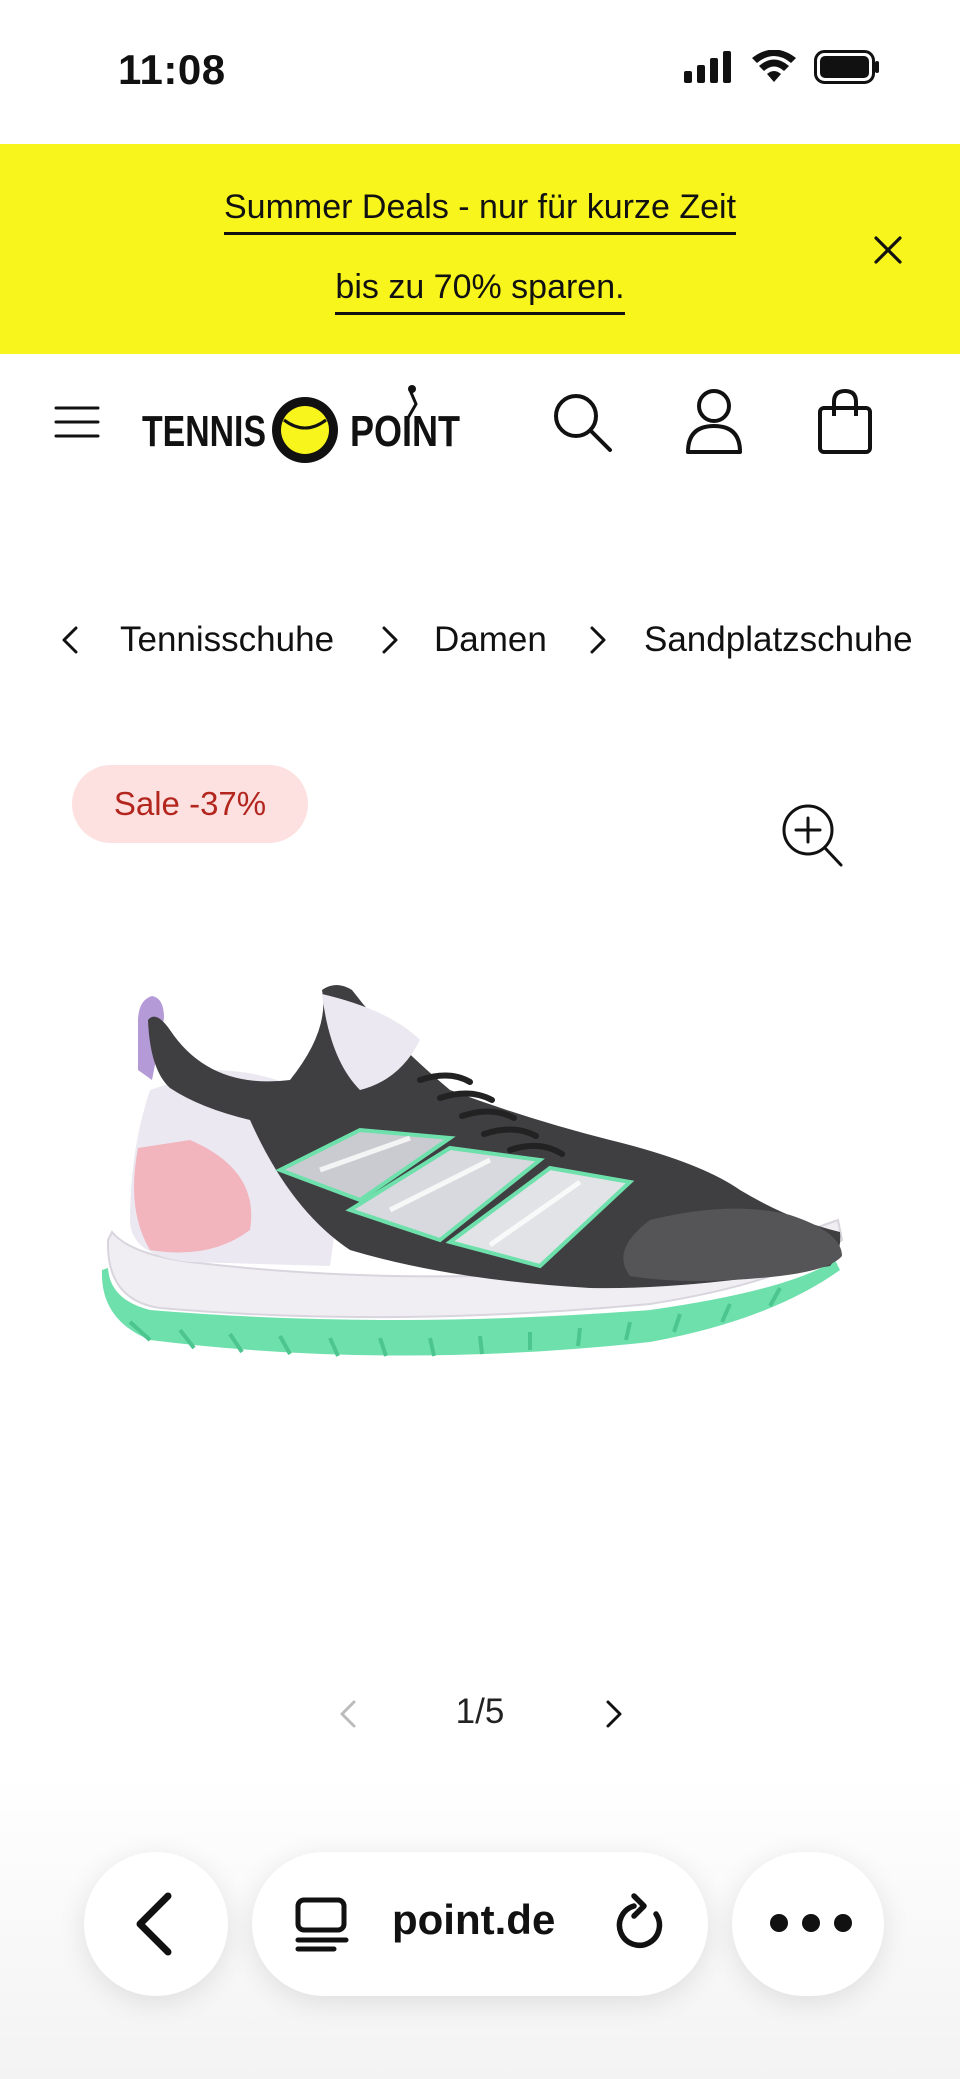  What do you see at coordinates (405, 431) in the screenshot?
I see `svg-text: POINT` at bounding box center [405, 431].